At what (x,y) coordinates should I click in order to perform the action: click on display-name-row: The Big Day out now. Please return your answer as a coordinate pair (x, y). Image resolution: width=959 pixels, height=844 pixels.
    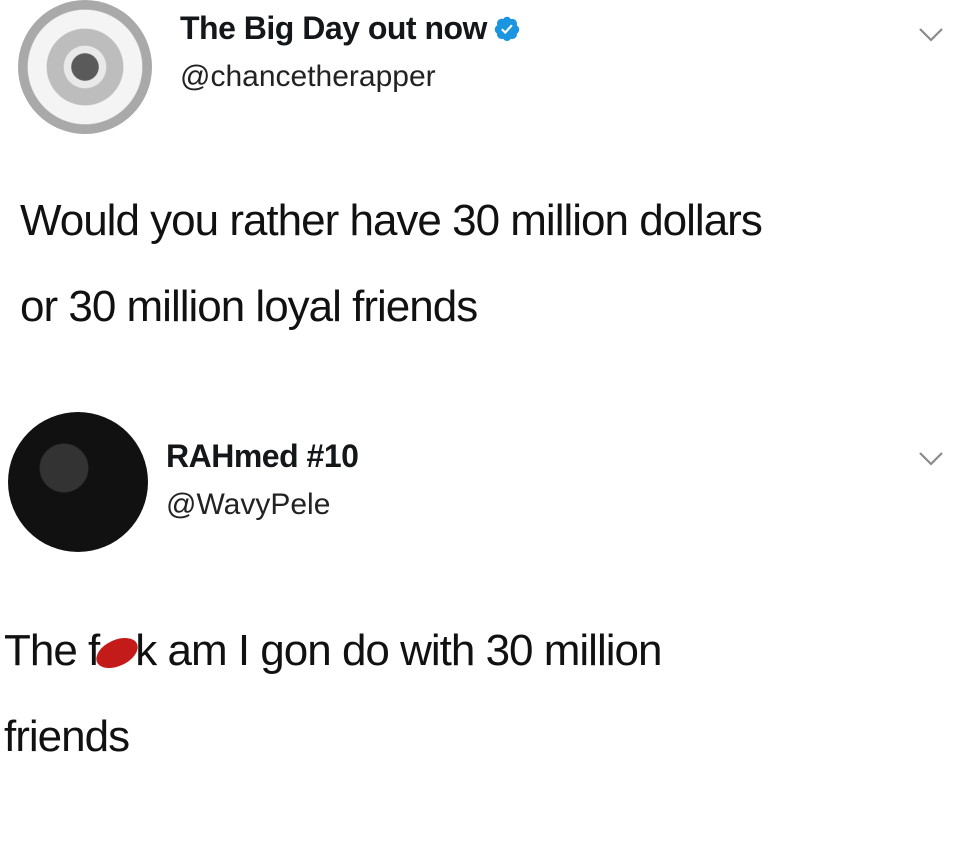
    Looking at the image, I should click on (350, 28).